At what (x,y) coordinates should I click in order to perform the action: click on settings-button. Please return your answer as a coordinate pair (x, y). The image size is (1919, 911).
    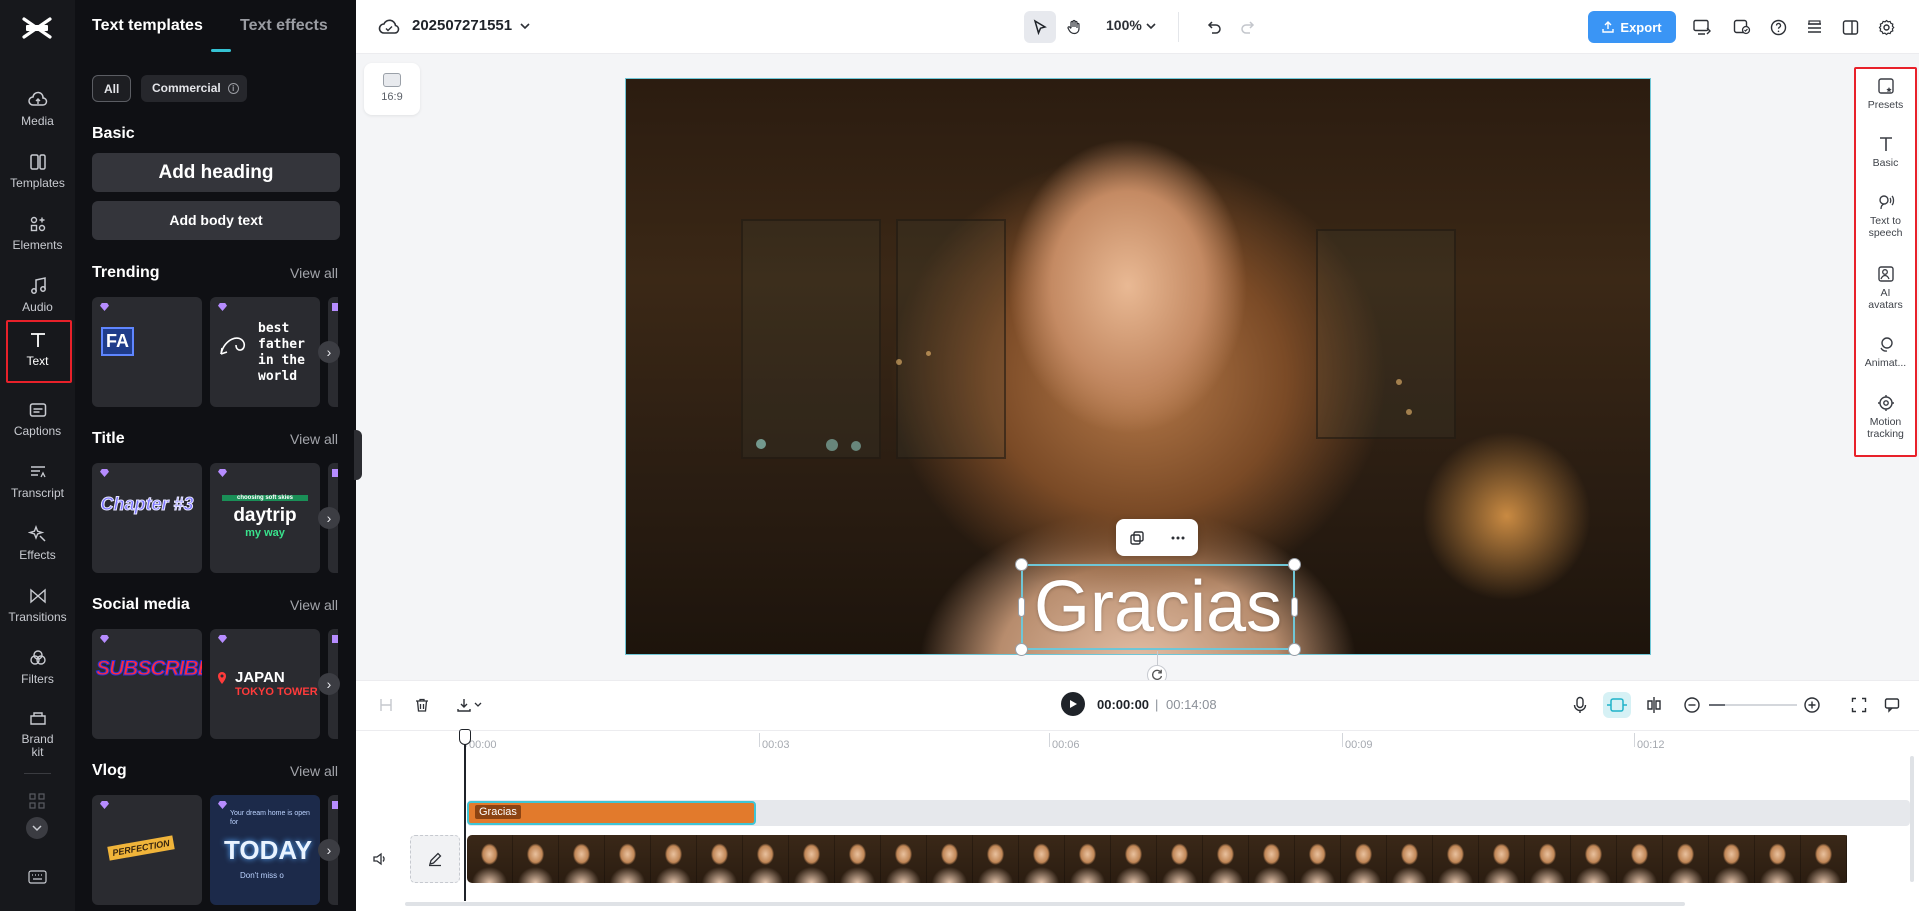
    Looking at the image, I should click on (1886, 27).